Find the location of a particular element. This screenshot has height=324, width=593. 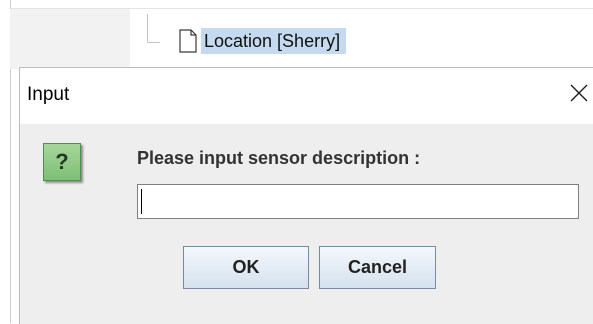

question-icon-glyph: ? is located at coordinates (62, 161).